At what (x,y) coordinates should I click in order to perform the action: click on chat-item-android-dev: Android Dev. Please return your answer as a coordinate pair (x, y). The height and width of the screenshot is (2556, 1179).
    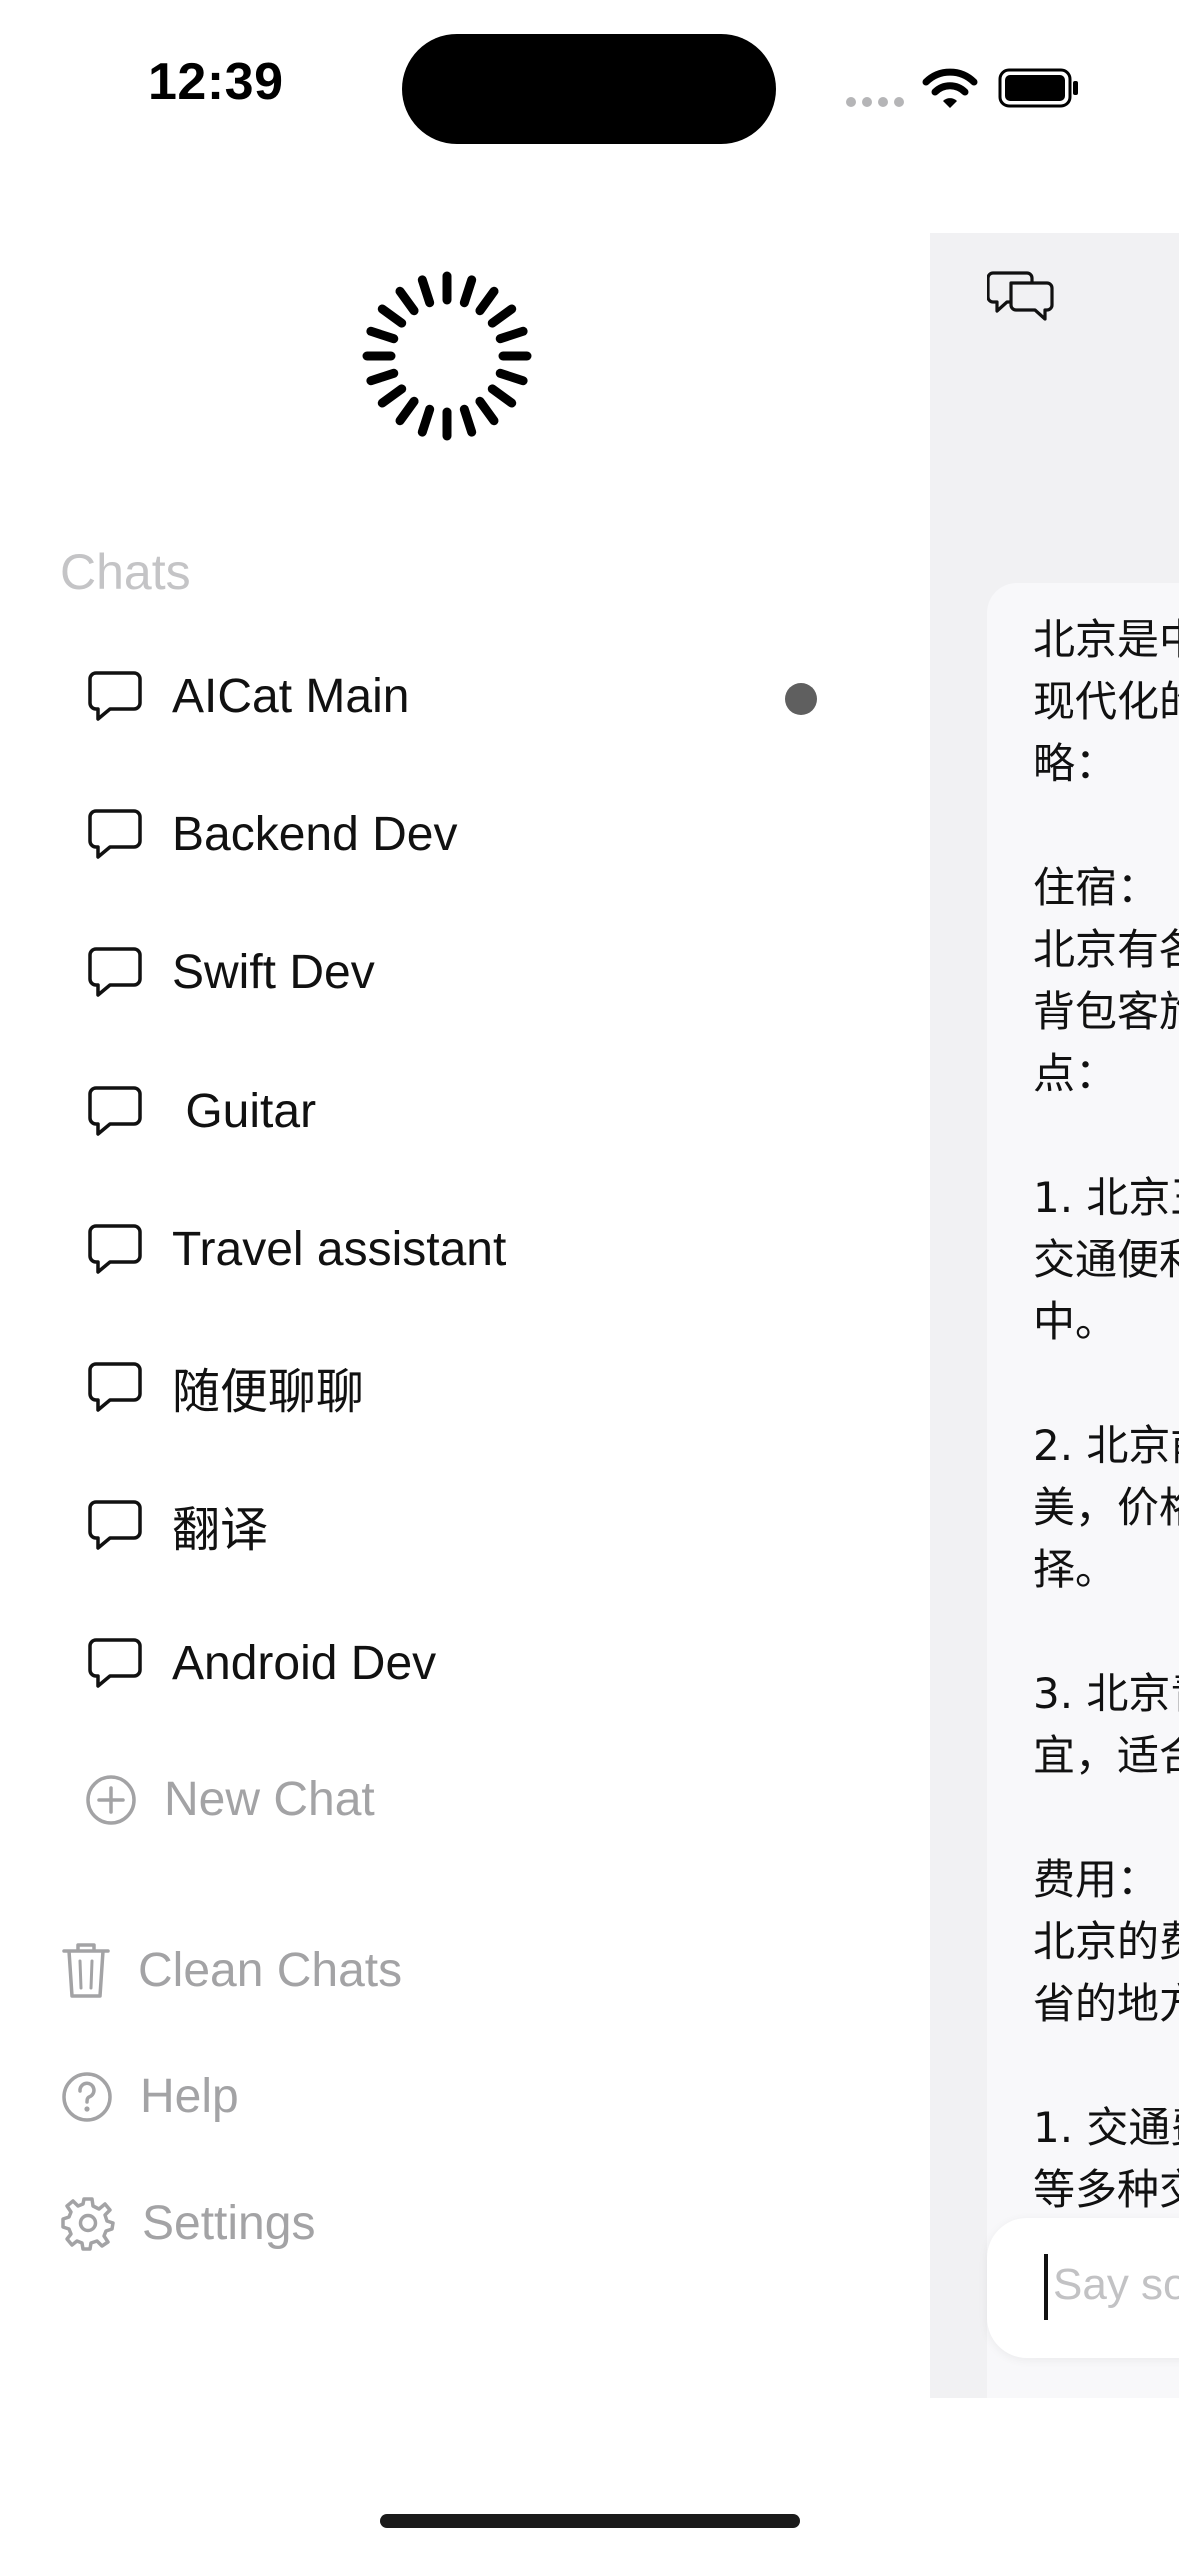
    Looking at the image, I should click on (466, 1663).